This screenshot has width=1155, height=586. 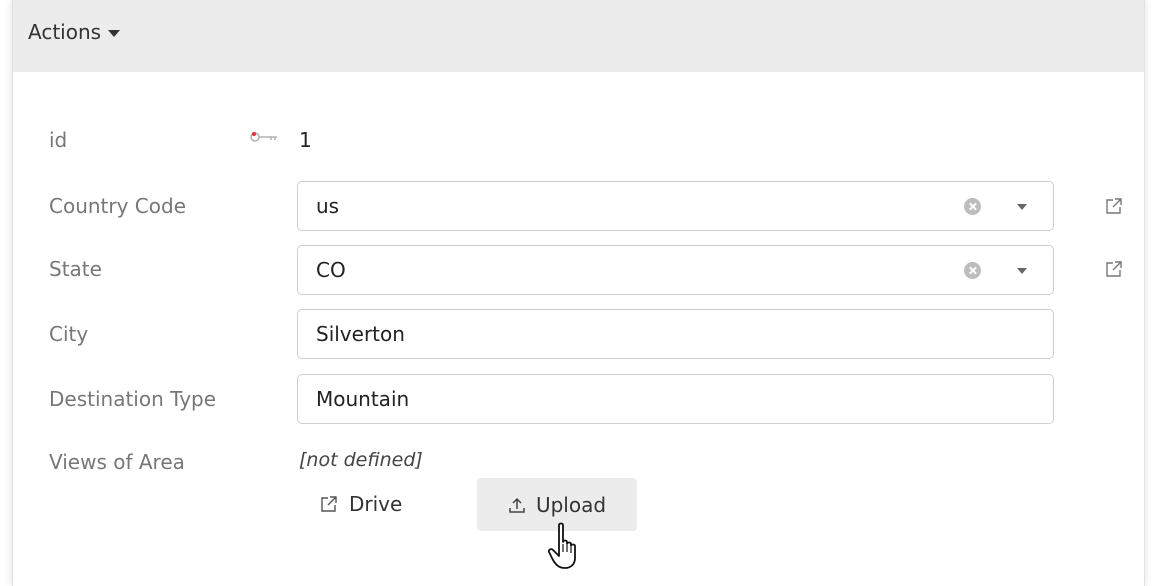 I want to click on actions-dropdown-button: Actions, so click(x=74, y=32).